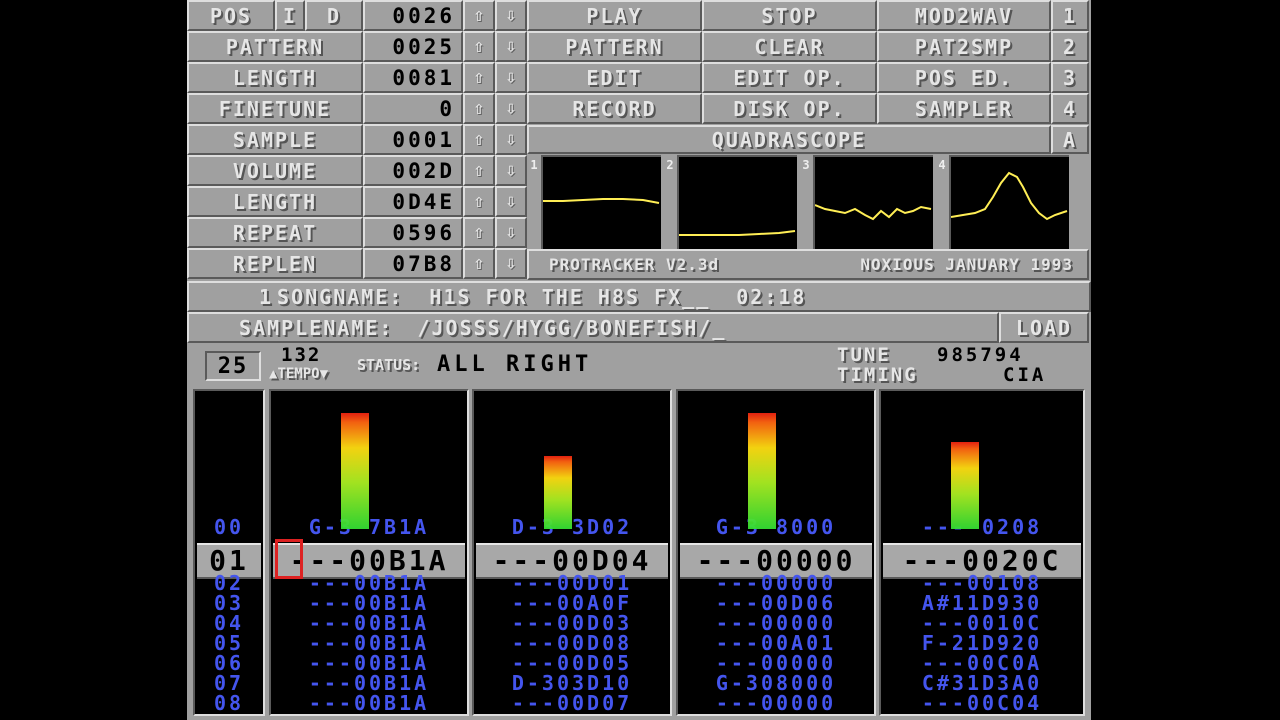 This screenshot has width=1280, height=720. Describe the element at coordinates (789, 108) in the screenshot. I see `disk-op-button: DISK OP.` at that location.